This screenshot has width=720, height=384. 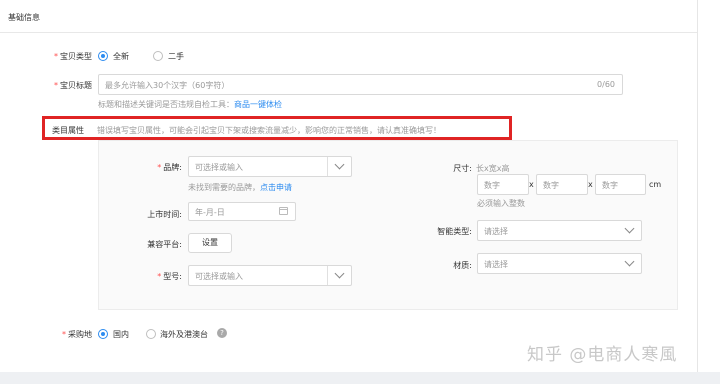 I want to click on brand-label: * 品牌:, so click(x=169, y=167).